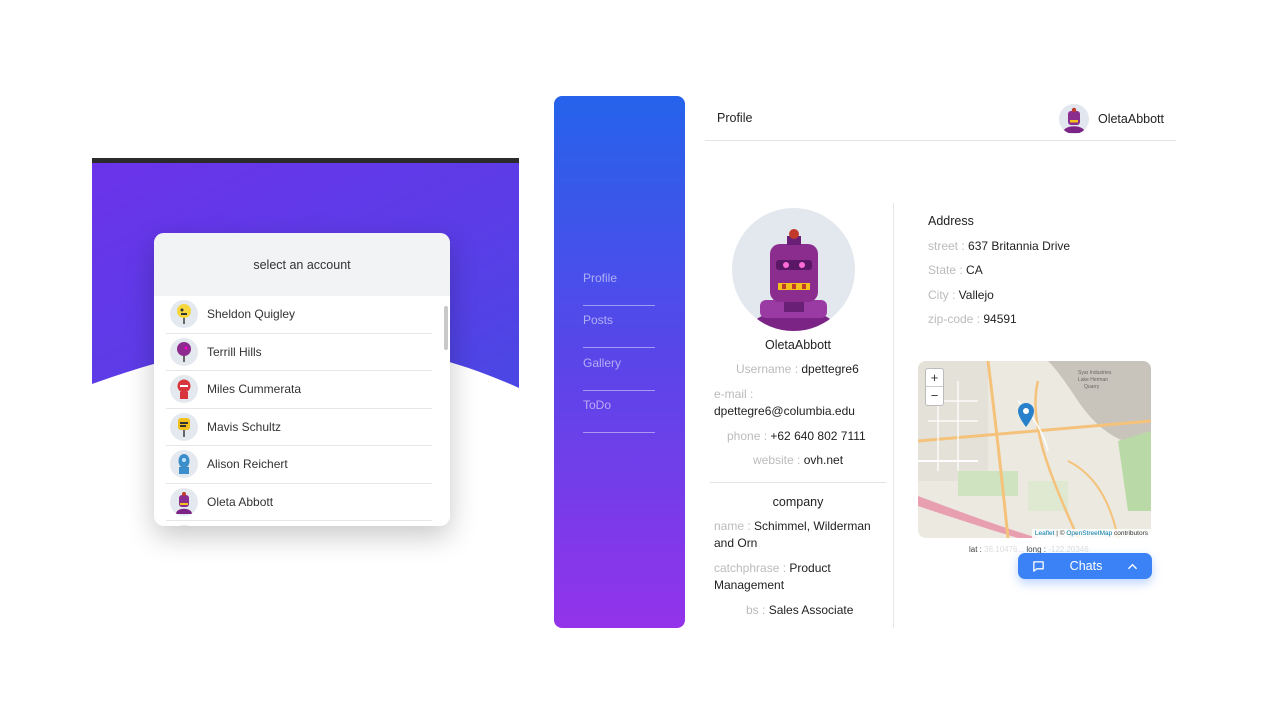  Describe the element at coordinates (752, 568) in the screenshot. I see `catchphrase-label: catchphrase :` at that location.